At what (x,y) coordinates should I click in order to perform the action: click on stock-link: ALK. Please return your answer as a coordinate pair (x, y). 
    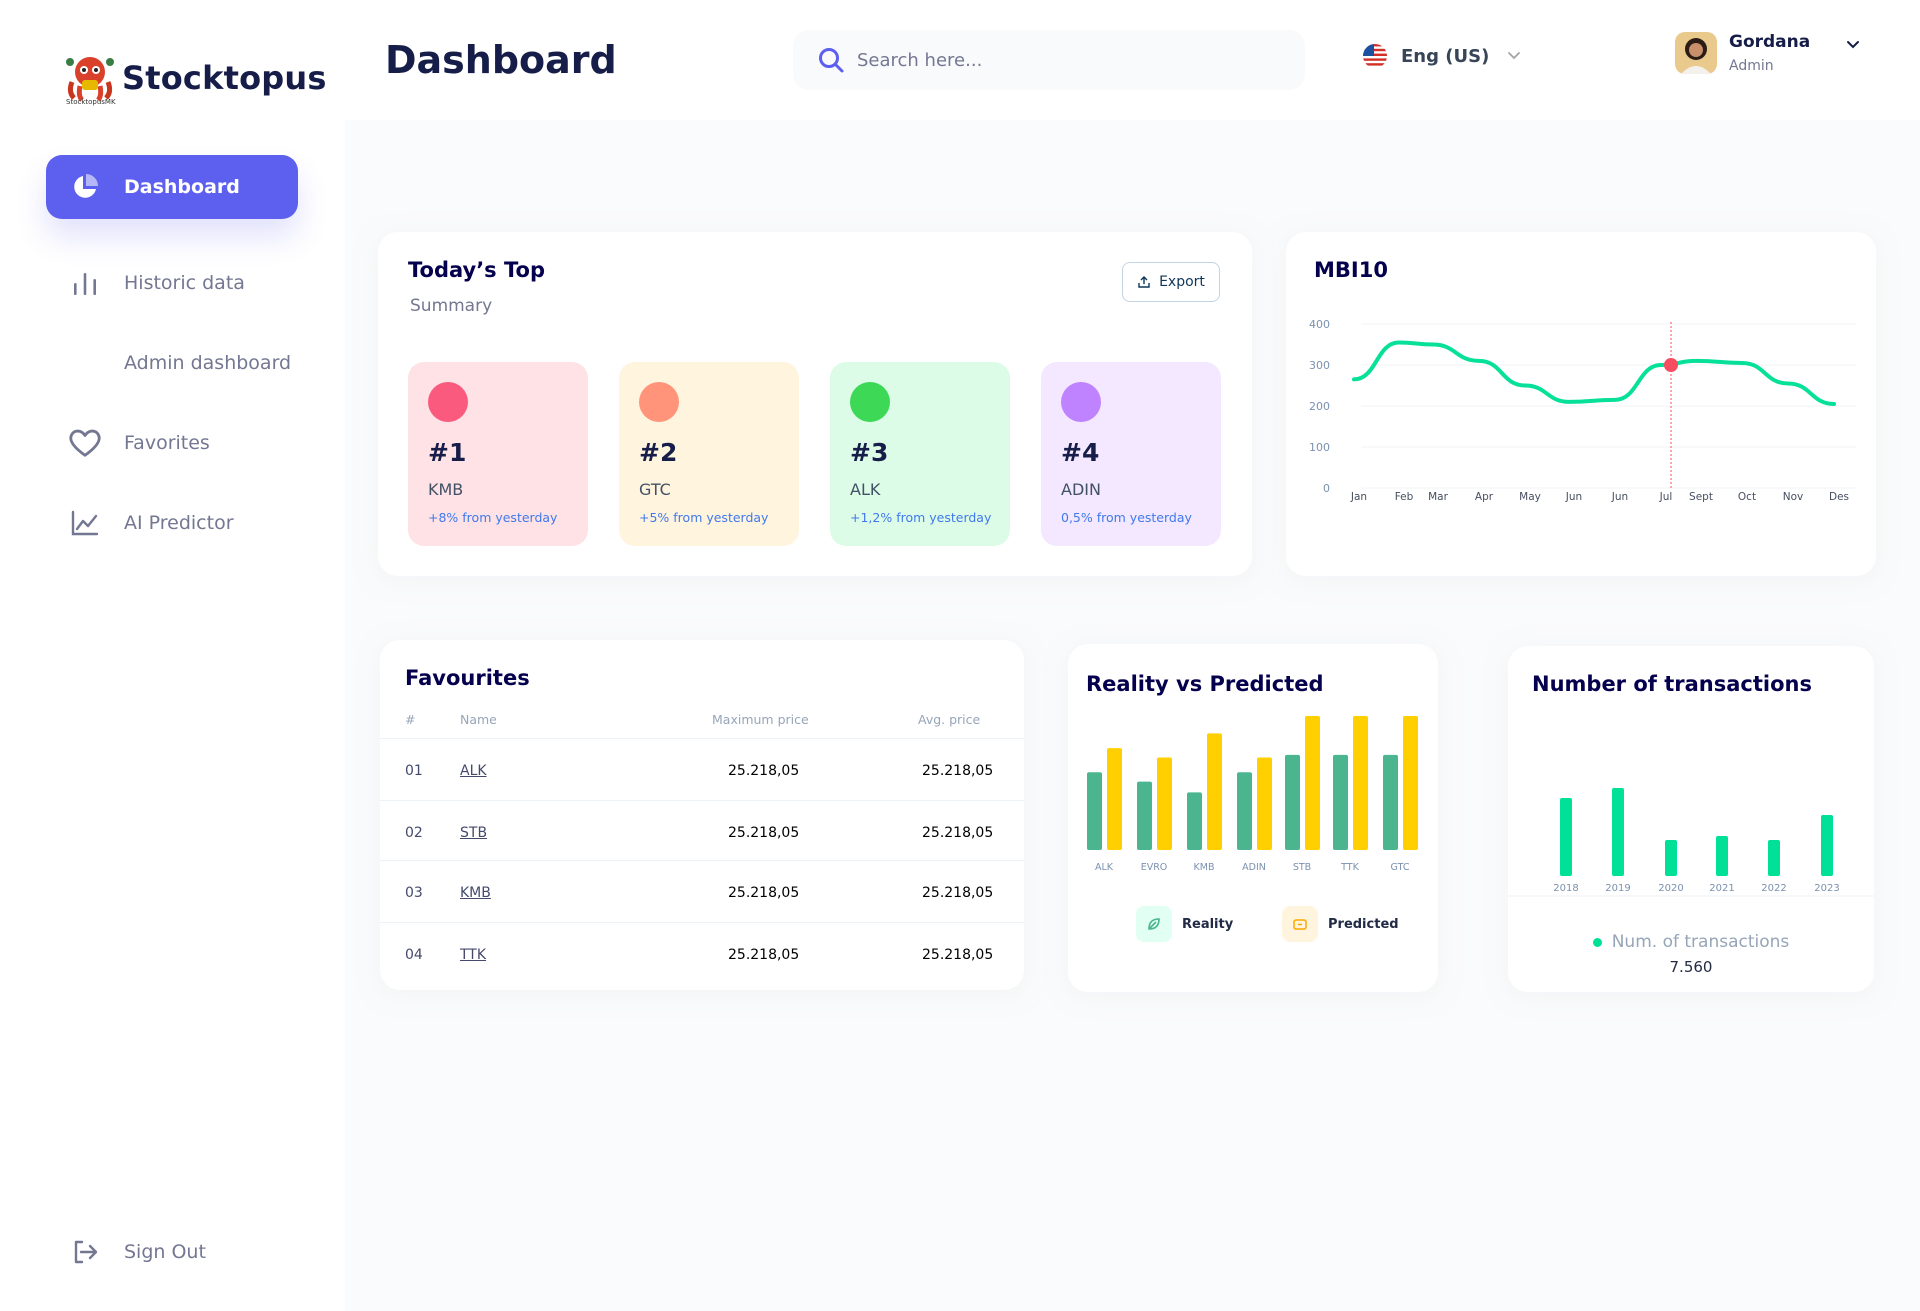
    Looking at the image, I should click on (473, 771).